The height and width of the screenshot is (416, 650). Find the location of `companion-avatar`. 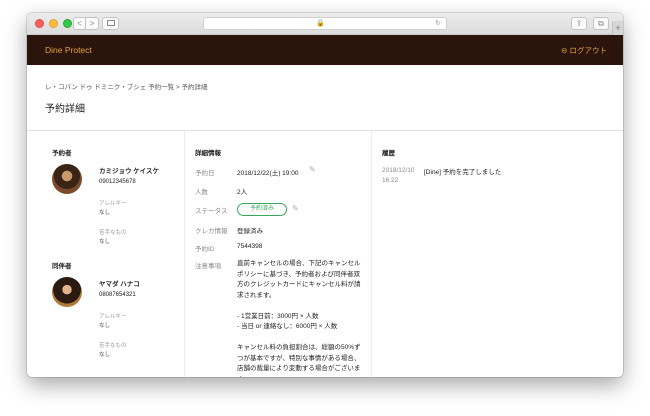

companion-avatar is located at coordinates (67, 292).